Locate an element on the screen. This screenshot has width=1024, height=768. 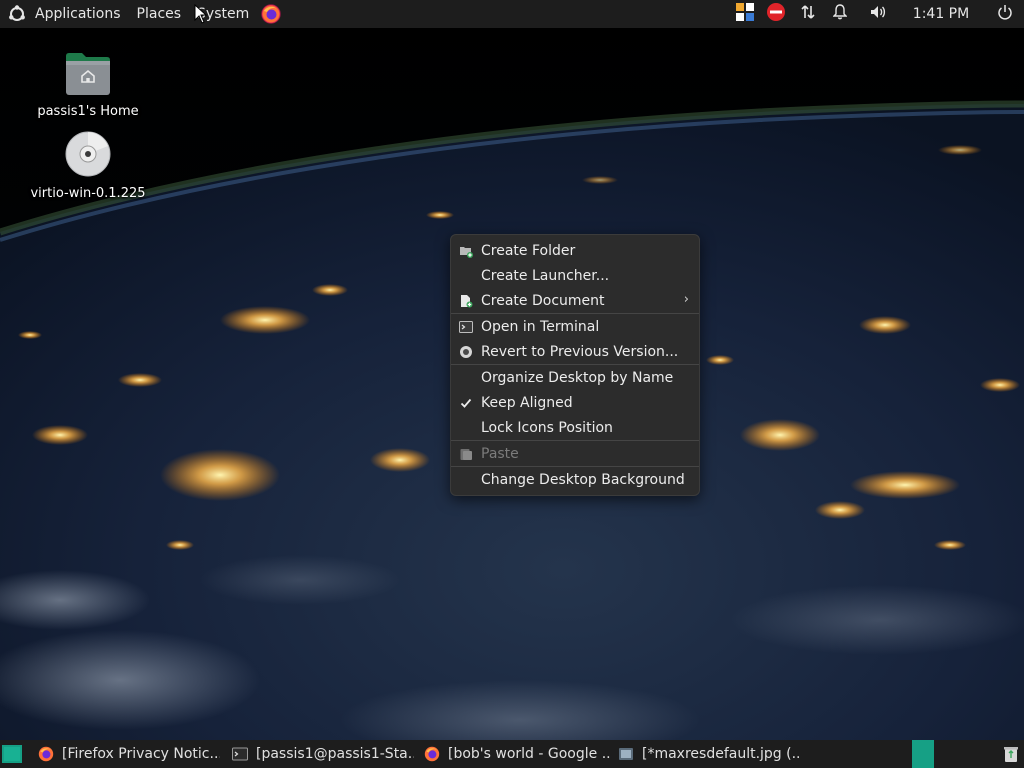
menu-item-label: Change Desktop Background is located at coordinates (583, 479).